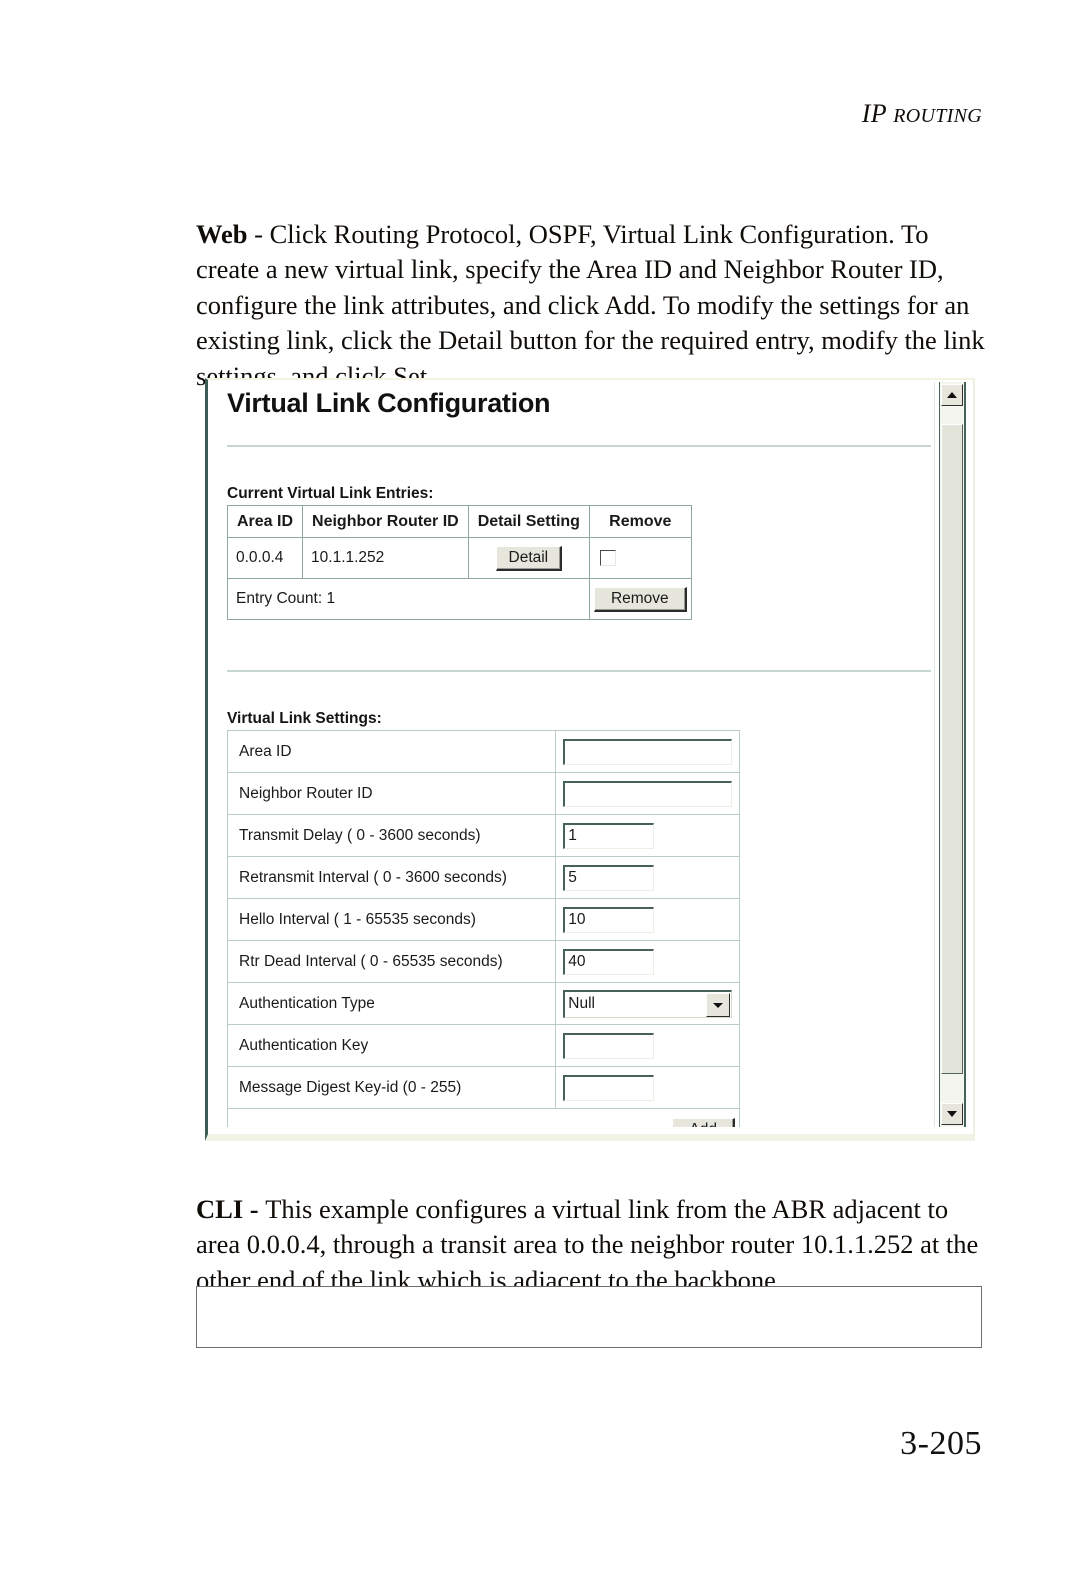 Image resolution: width=1080 pixels, height=1570 pixels. I want to click on settings-field-retransmit-interval: 5, so click(647, 877).